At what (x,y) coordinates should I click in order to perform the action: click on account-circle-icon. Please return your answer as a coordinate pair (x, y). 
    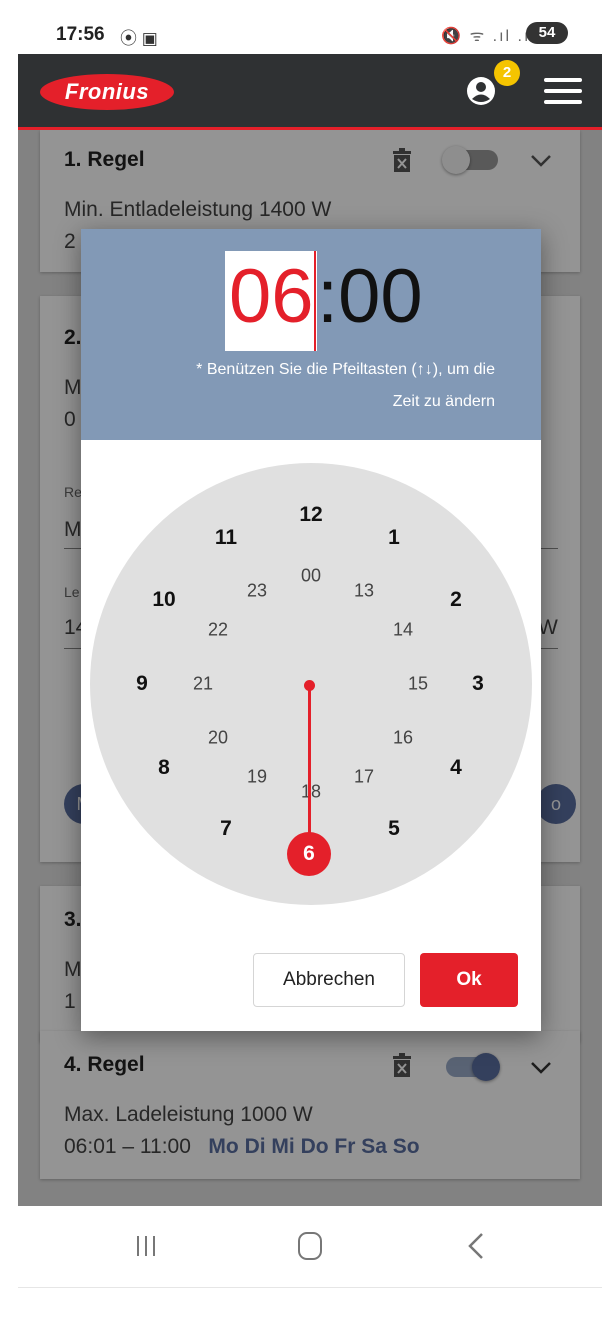
    Looking at the image, I should click on (481, 91).